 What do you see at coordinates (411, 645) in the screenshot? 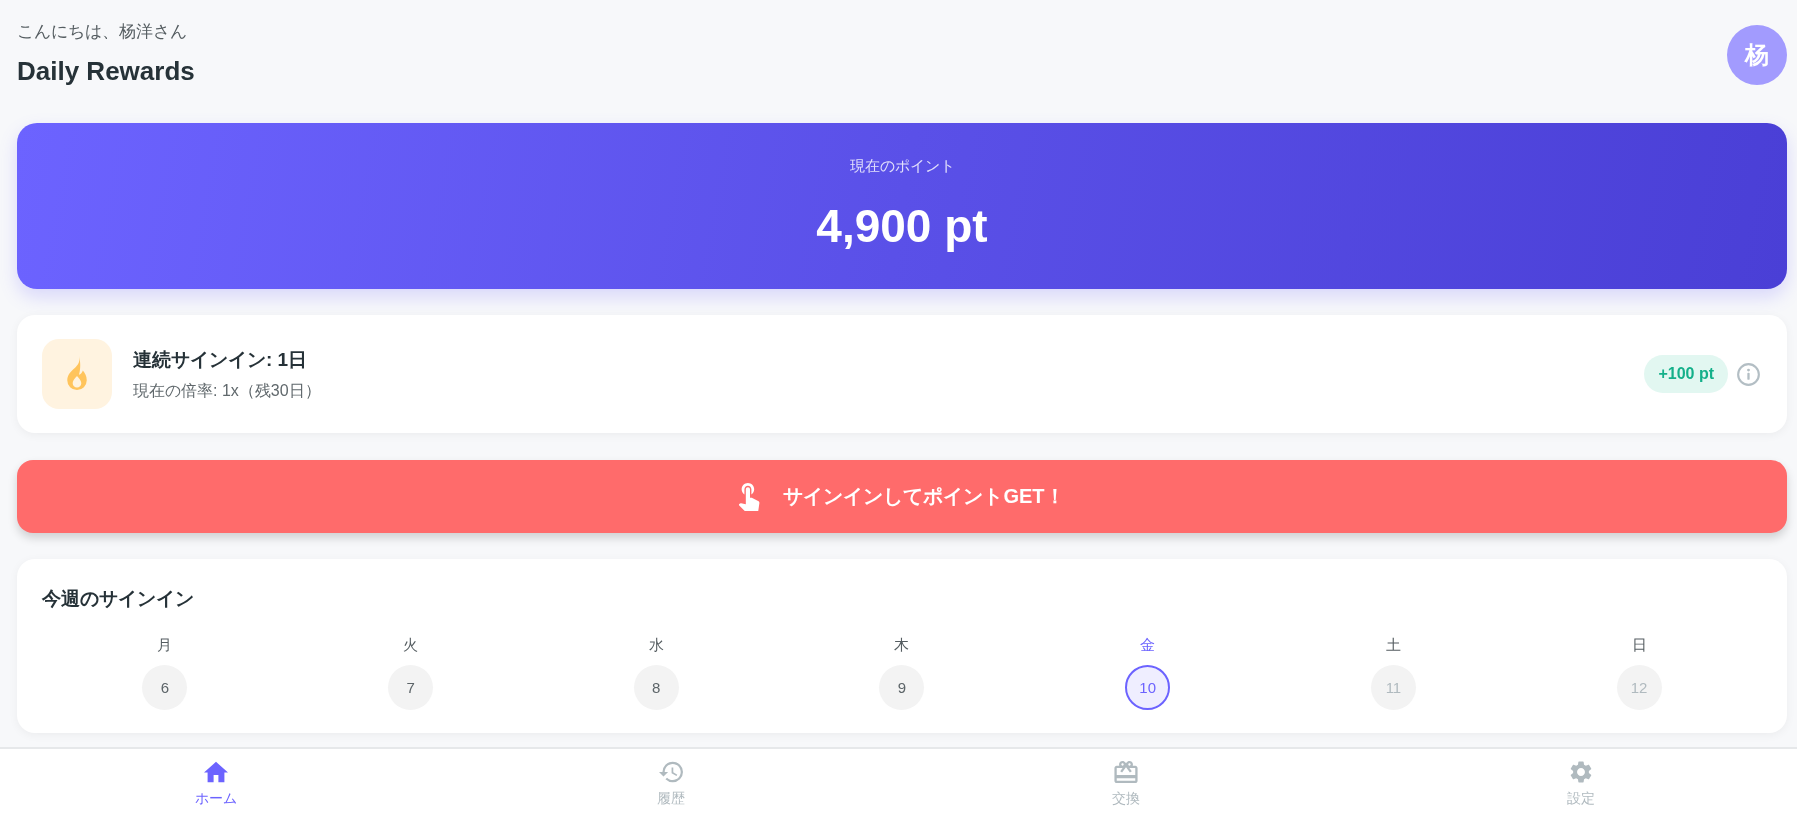
I see `weekday-label: 火` at bounding box center [411, 645].